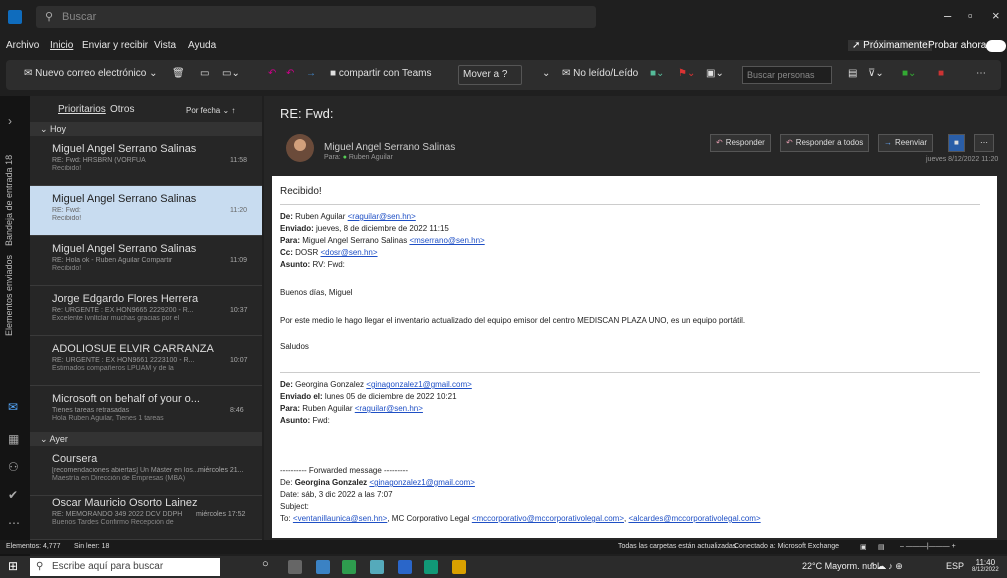 The image size is (1007, 578). I want to click on normal-view-icon: ▣, so click(863, 547).